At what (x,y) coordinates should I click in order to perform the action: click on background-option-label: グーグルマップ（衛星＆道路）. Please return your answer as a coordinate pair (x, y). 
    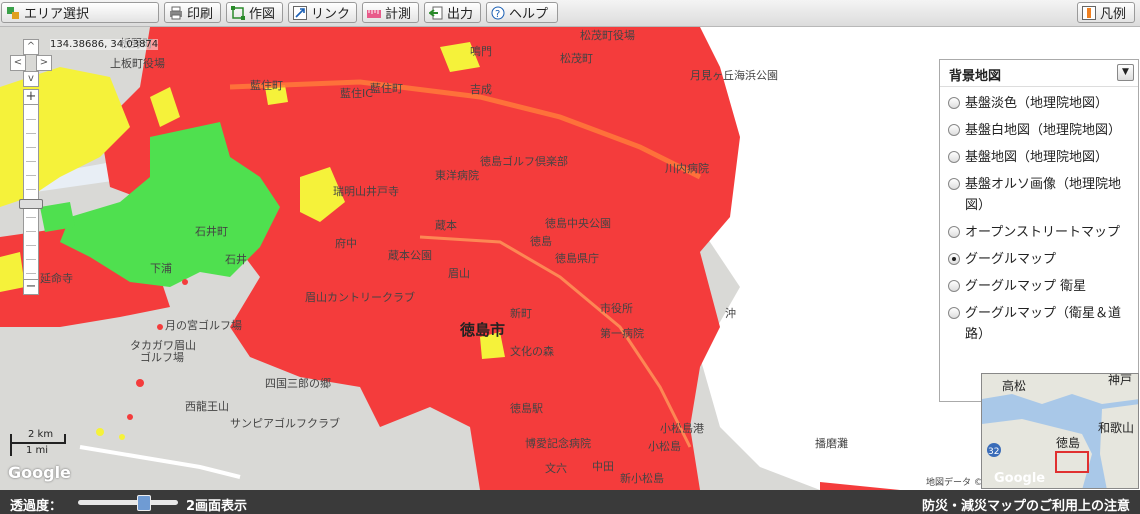
    Looking at the image, I should click on (1043, 324).